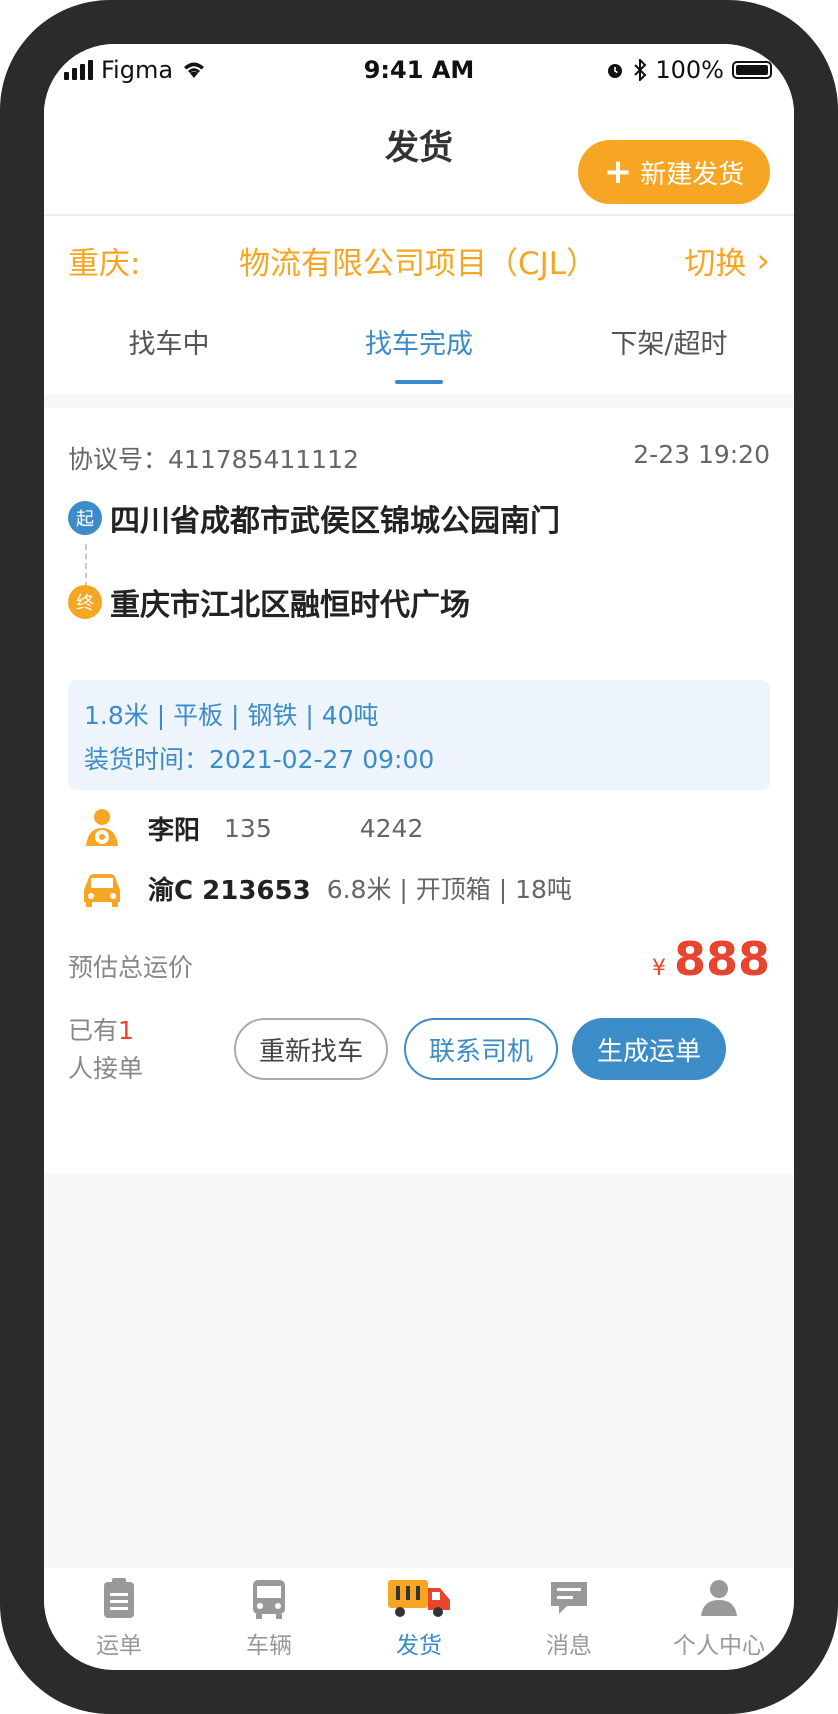  Describe the element at coordinates (615, 71) in the screenshot. I see `alarm-icon` at that location.